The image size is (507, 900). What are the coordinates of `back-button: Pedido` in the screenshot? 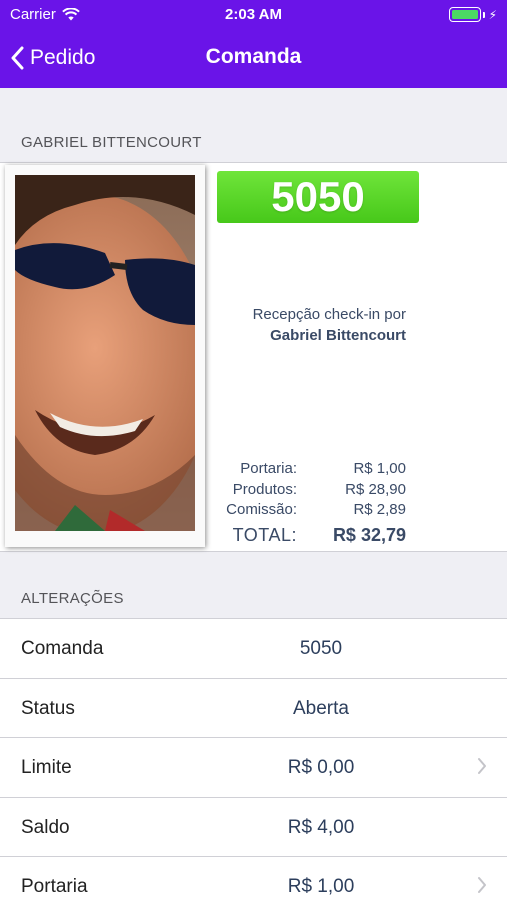 It's located at (52, 58).